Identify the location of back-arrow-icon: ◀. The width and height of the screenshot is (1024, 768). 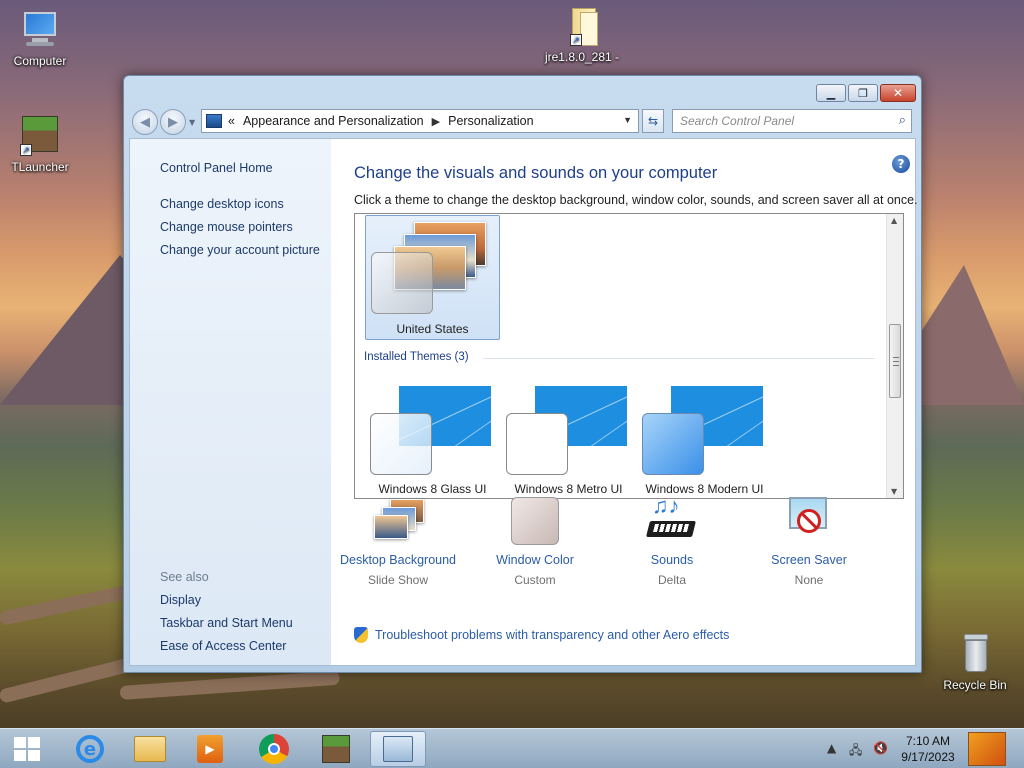
(145, 122).